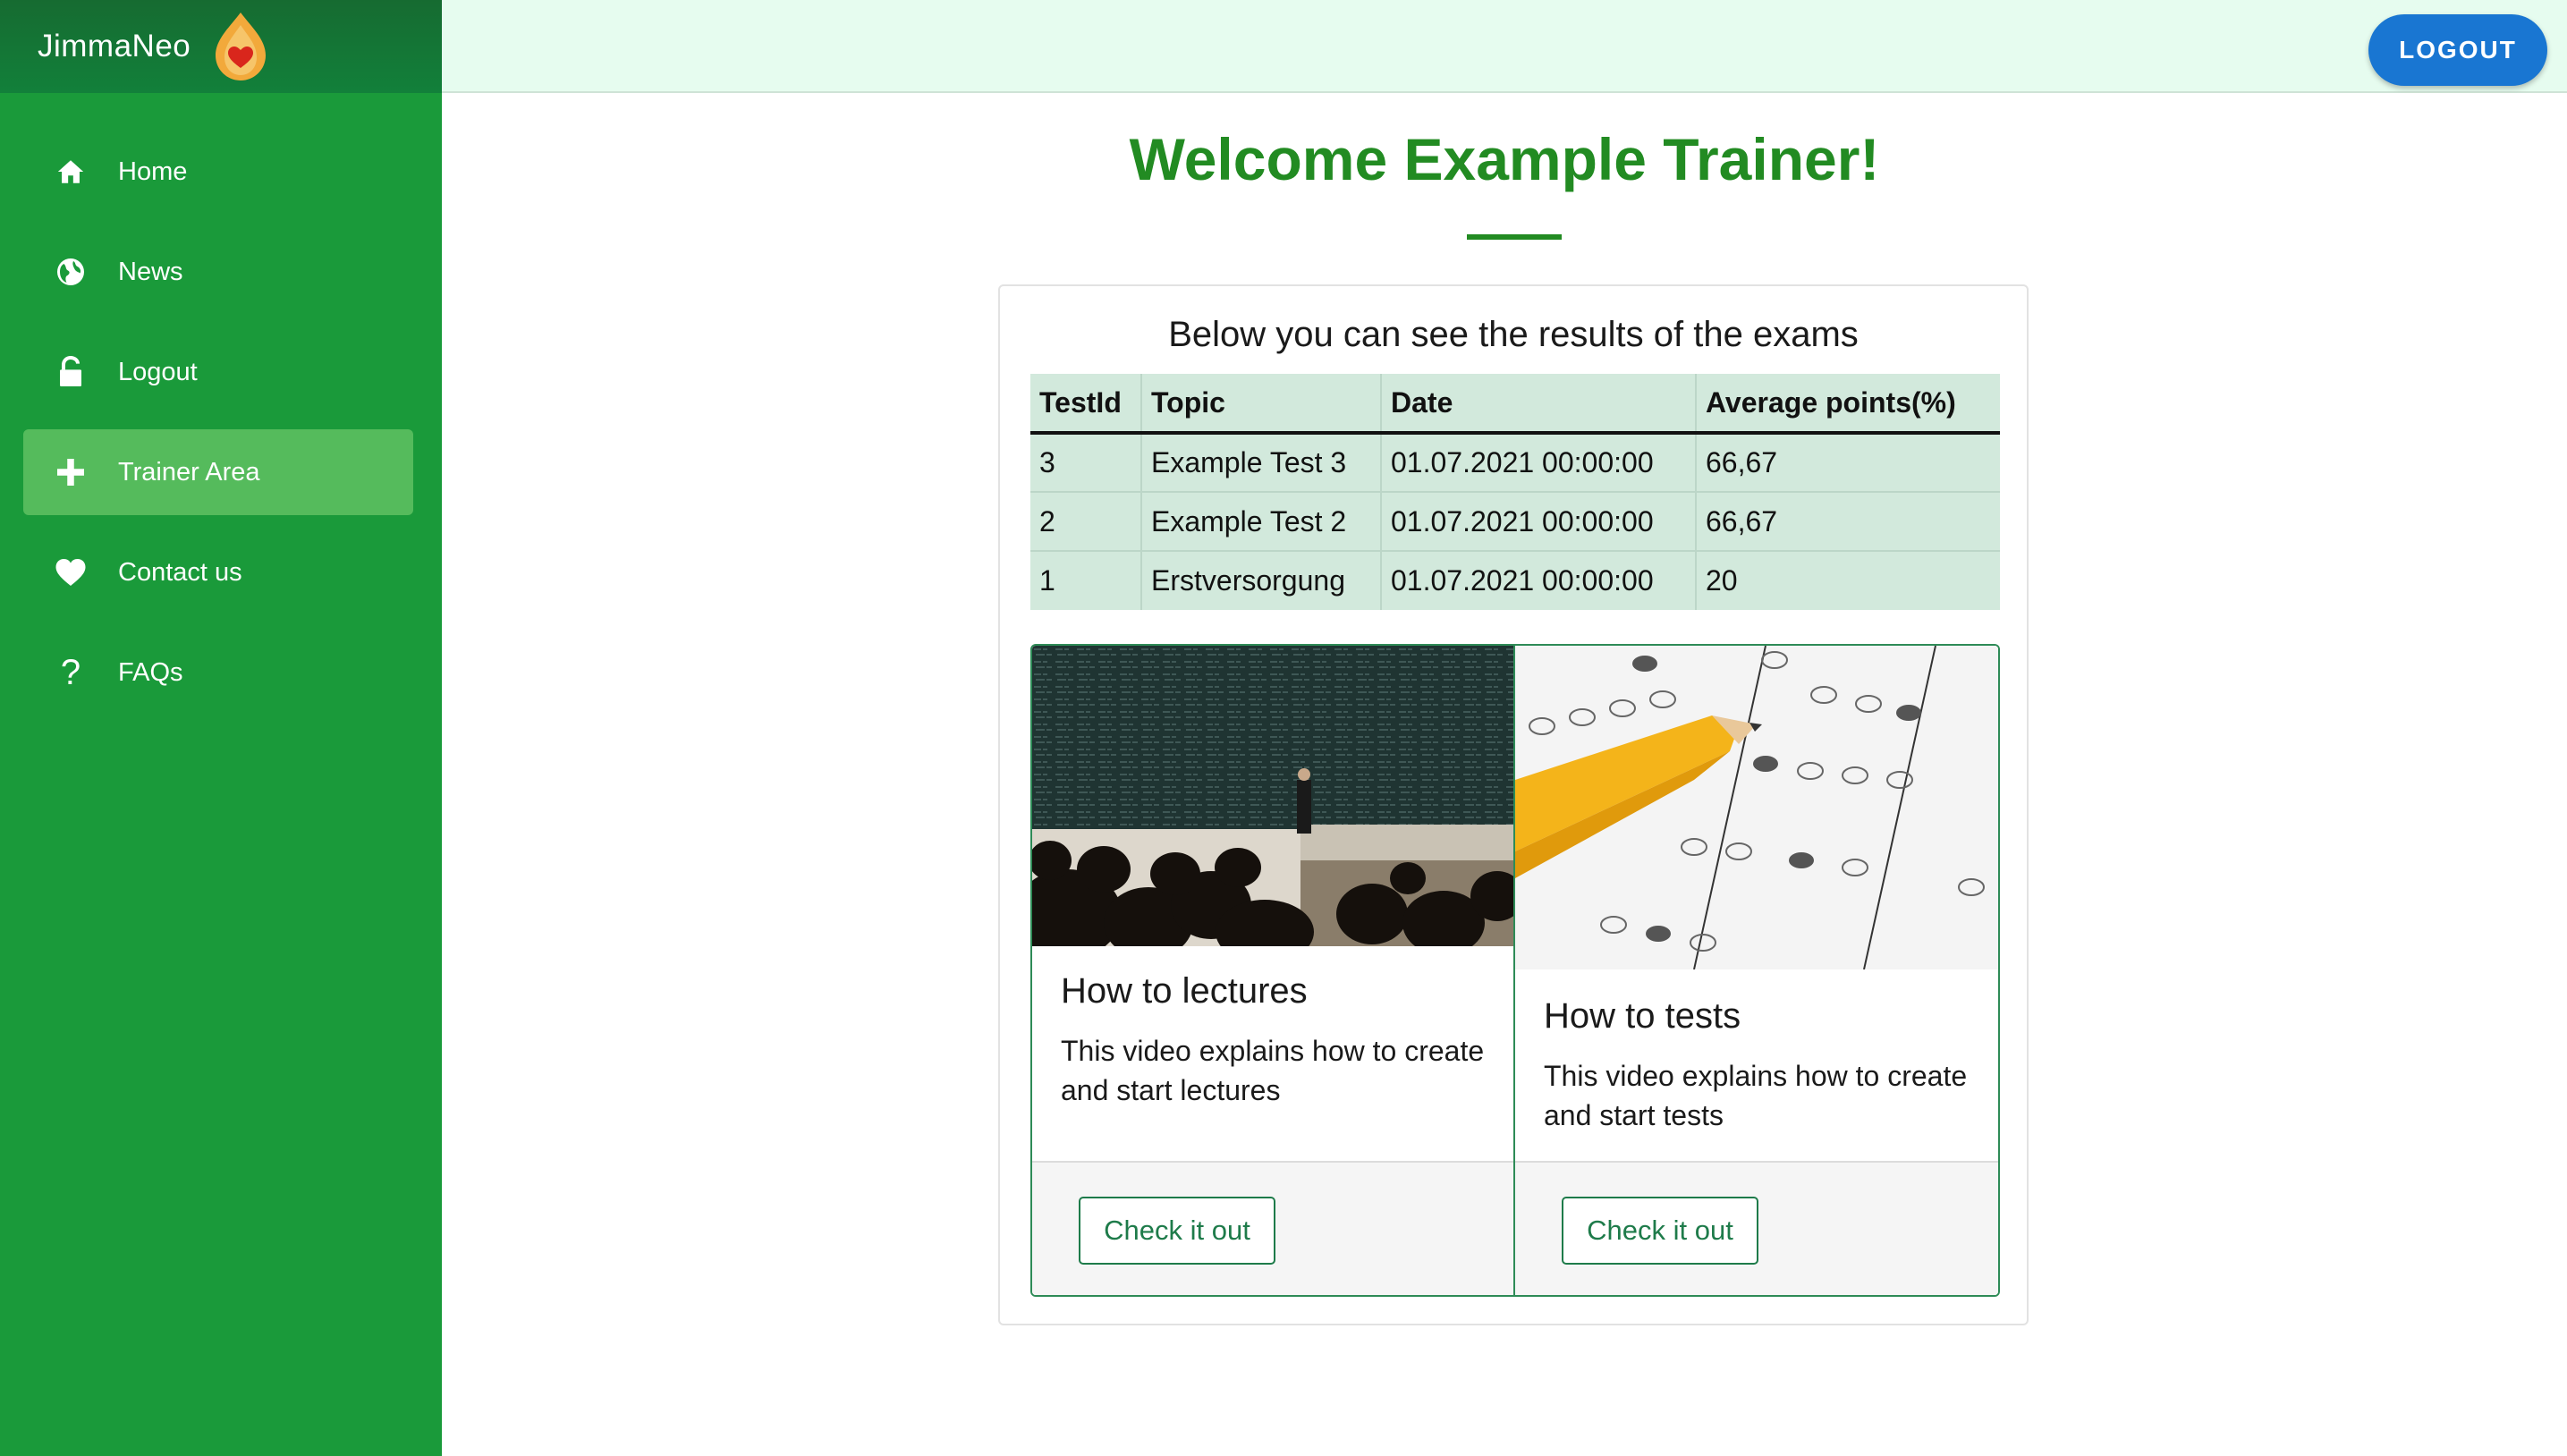 The image size is (2567, 1456). What do you see at coordinates (1756, 807) in the screenshot?
I see `answer-sheet-image` at bounding box center [1756, 807].